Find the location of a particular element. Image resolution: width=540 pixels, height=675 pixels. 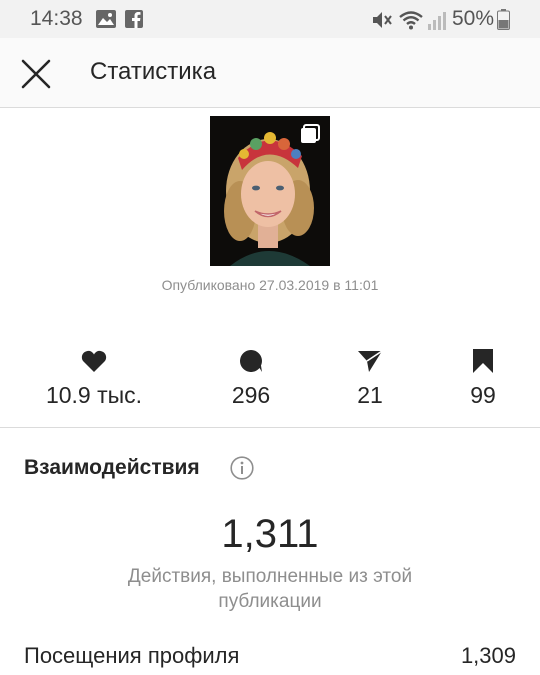

heart-icon is located at coordinates (94, 361).